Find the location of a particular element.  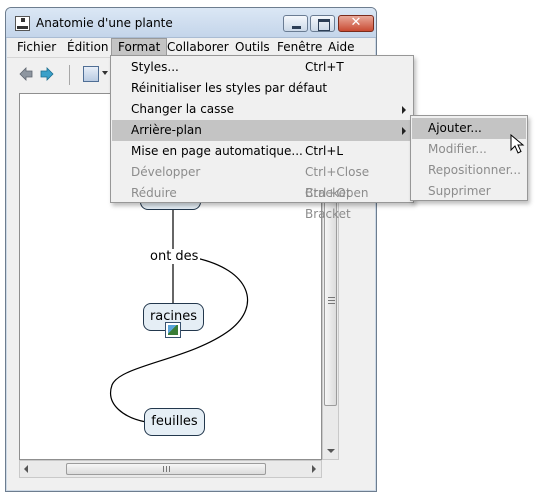

submenu-item-delete: Supprimer is located at coordinates (469, 191).